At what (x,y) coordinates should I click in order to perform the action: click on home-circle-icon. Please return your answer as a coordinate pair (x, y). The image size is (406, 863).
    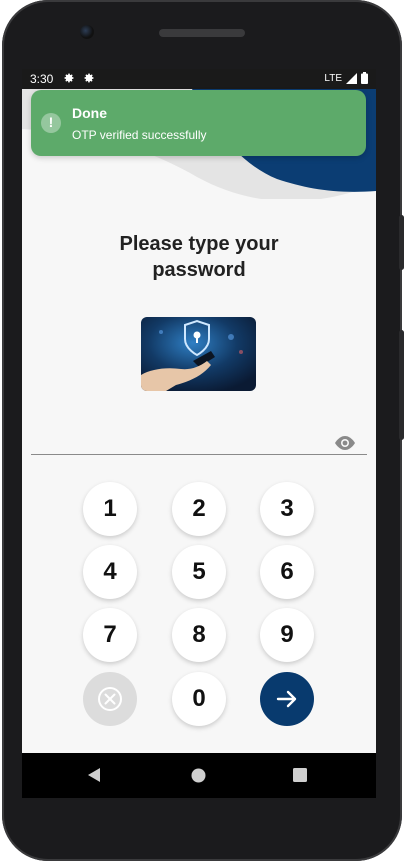
    Looking at the image, I should click on (198, 775).